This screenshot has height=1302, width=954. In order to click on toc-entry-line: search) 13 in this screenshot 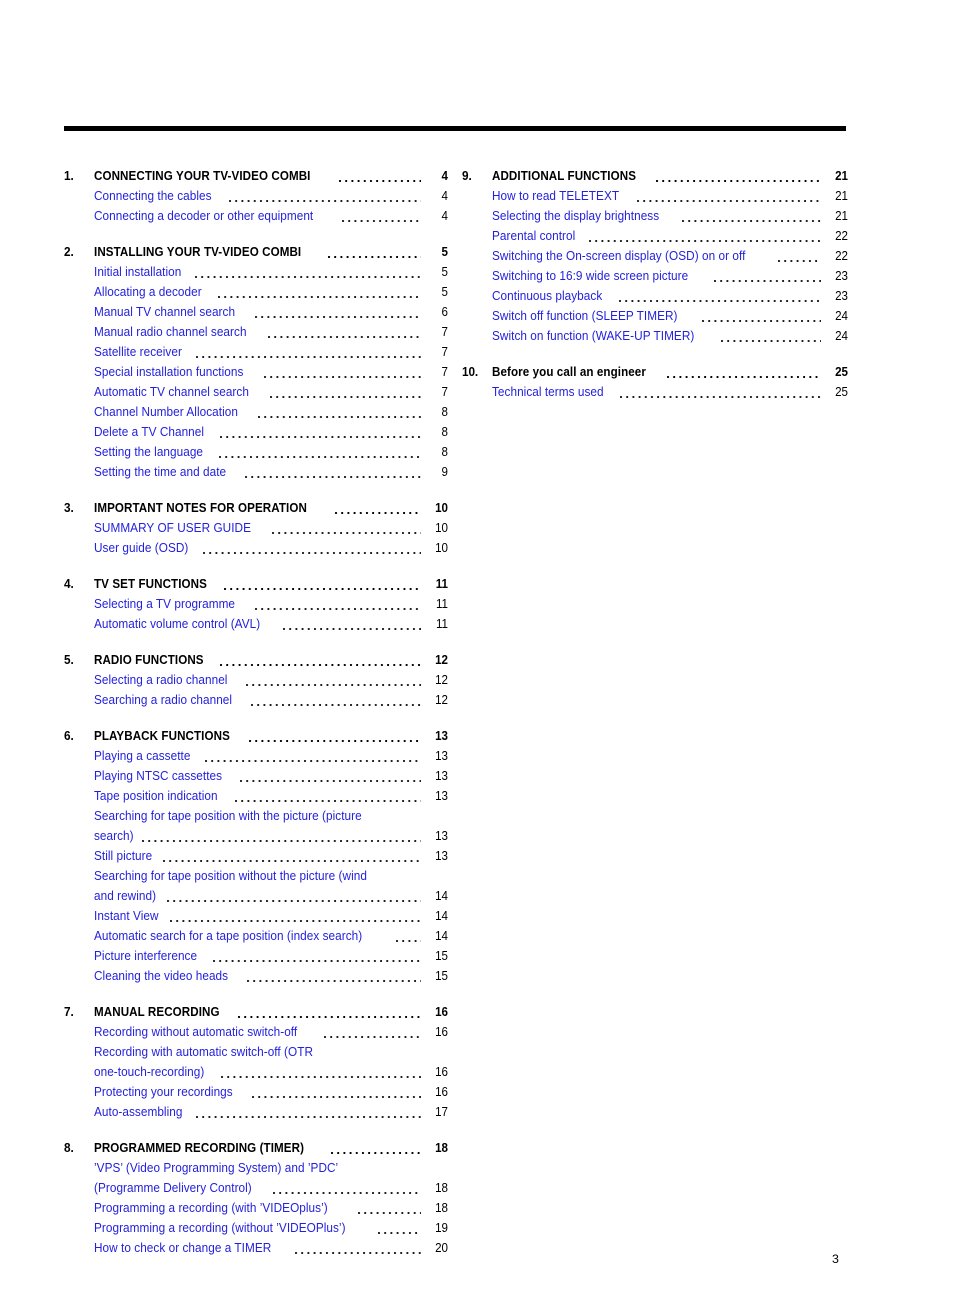, I will do `click(271, 838)`.